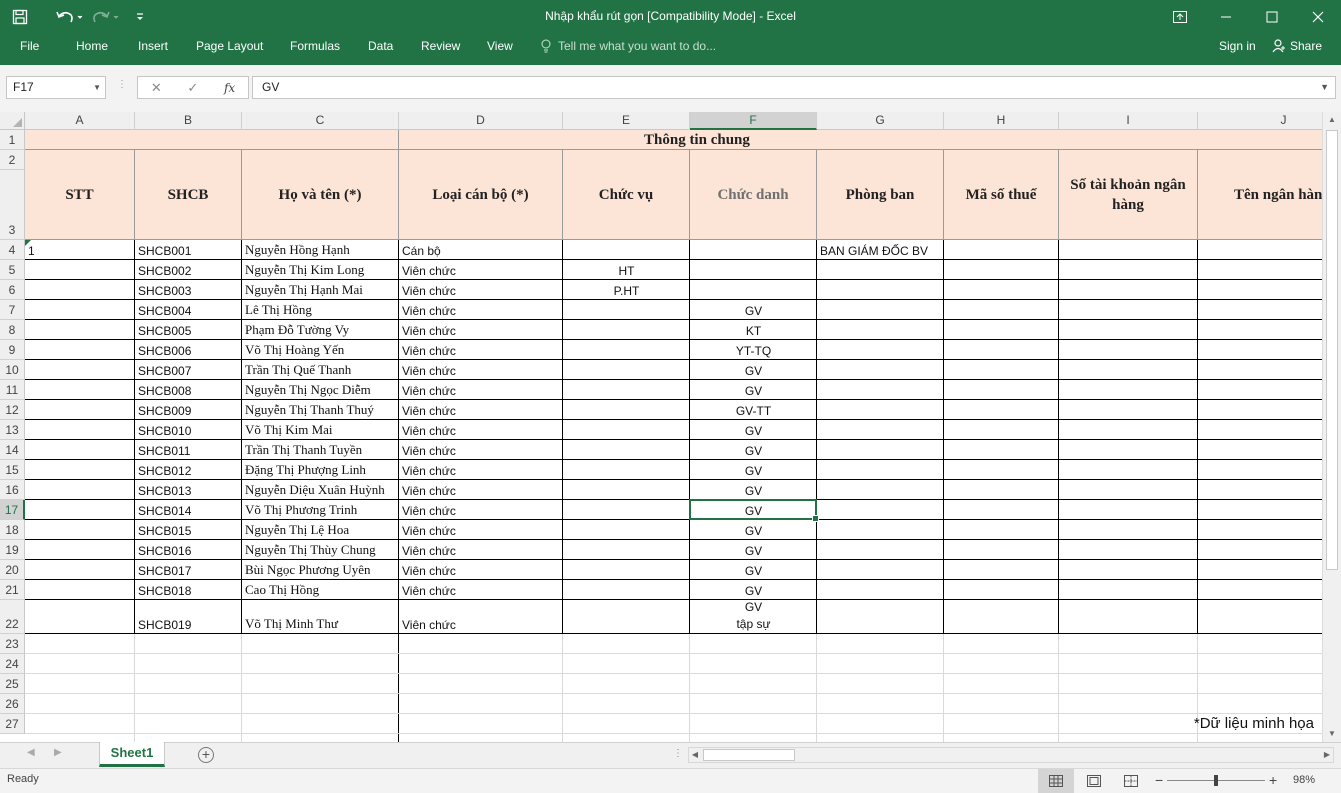 This screenshot has width=1341, height=793. Describe the element at coordinates (480, 549) in the screenshot. I see `cell-d19: Viên chức` at that location.